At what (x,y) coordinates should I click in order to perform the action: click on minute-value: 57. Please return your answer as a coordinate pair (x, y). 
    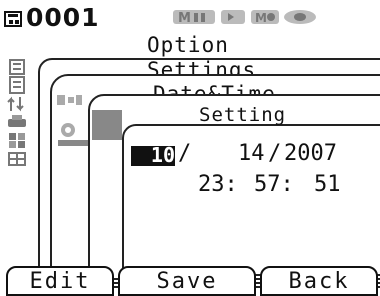
    Looking at the image, I should click on (267, 184).